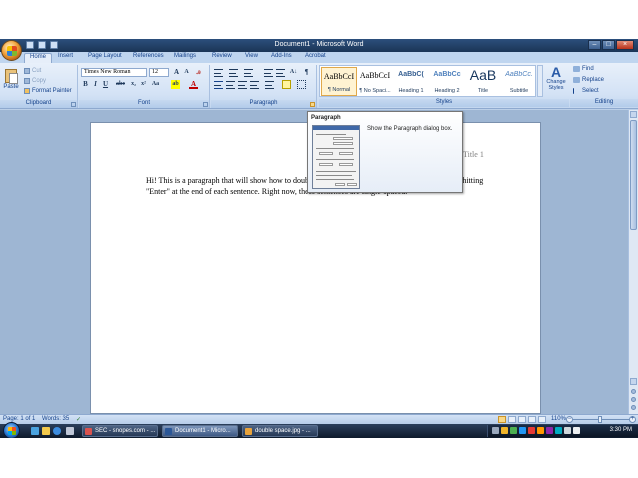  I want to click on highlight-icon: ab, so click(175, 84).